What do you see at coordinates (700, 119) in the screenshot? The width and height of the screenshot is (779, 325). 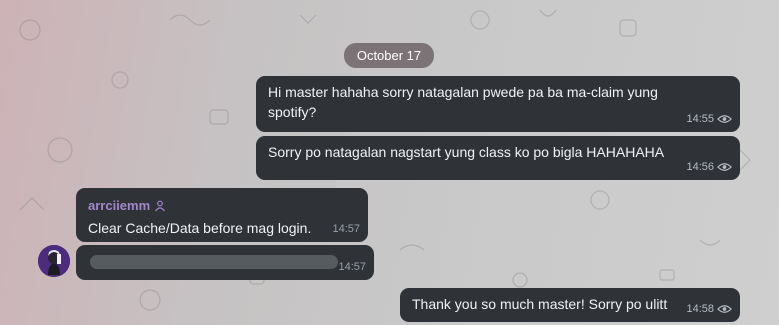 I see `message-time: 14:55` at bounding box center [700, 119].